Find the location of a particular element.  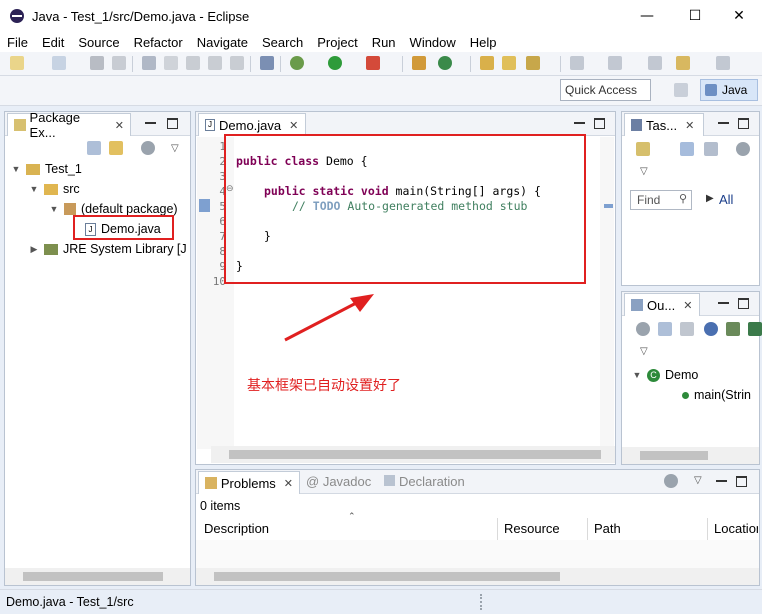

menu-navigate: Navigate is located at coordinates (222, 42).